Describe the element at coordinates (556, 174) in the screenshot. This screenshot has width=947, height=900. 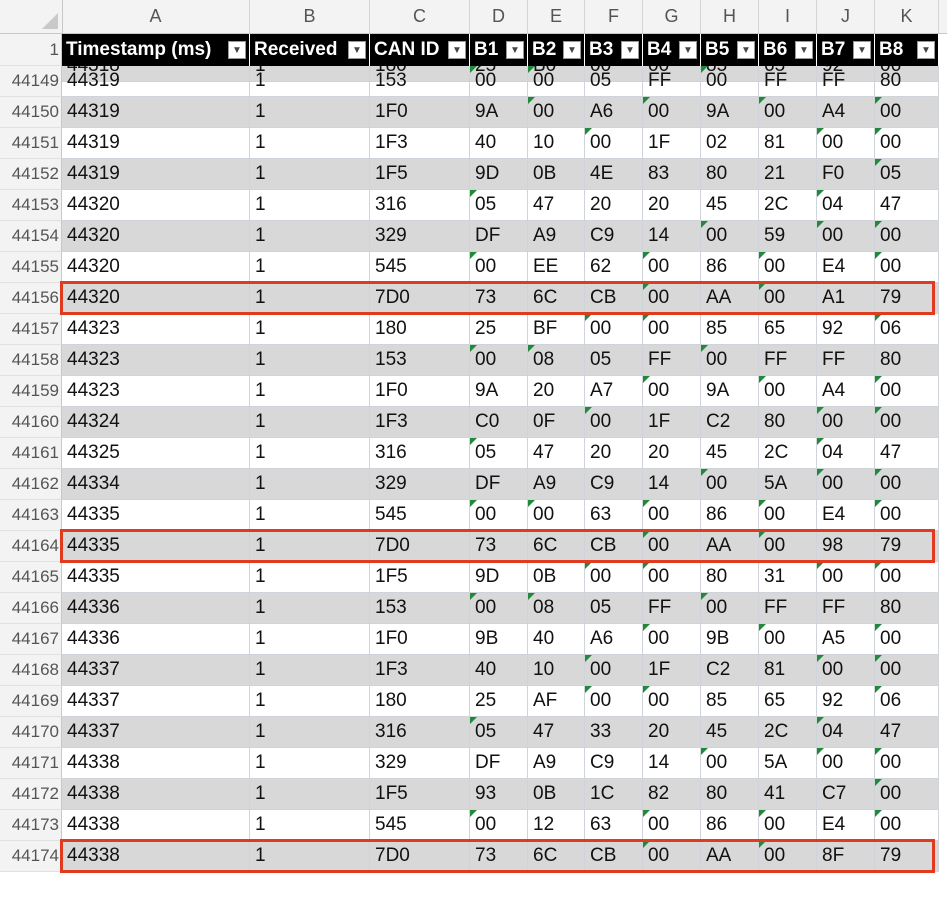
I see `cell: 0B` at that location.